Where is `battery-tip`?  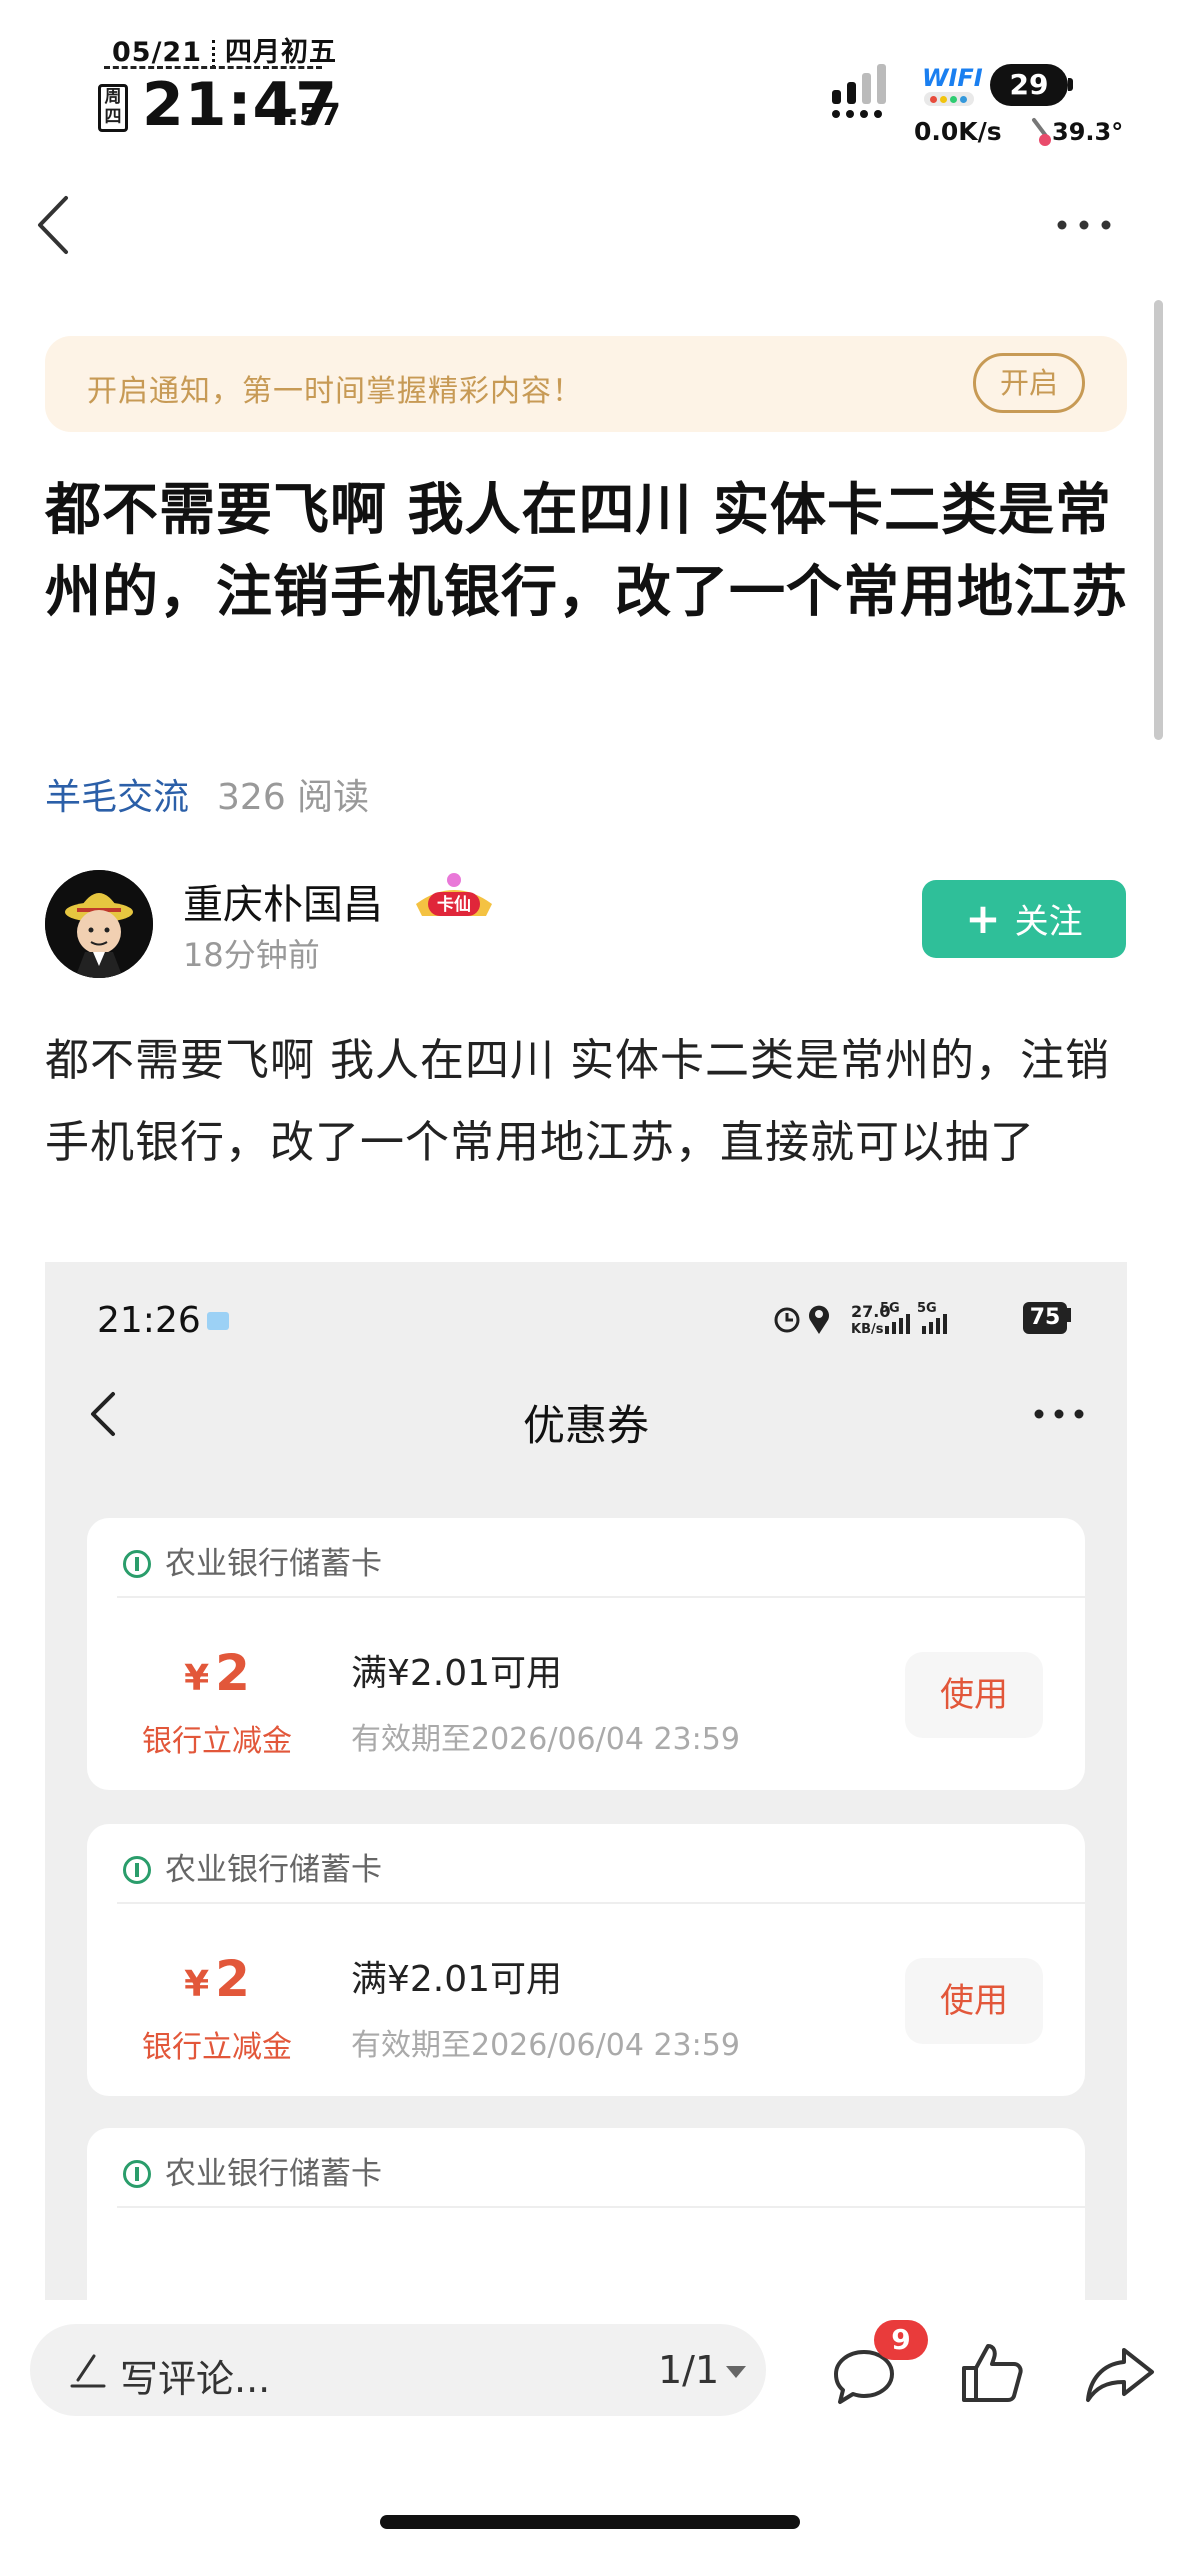
battery-tip is located at coordinates (1070, 84).